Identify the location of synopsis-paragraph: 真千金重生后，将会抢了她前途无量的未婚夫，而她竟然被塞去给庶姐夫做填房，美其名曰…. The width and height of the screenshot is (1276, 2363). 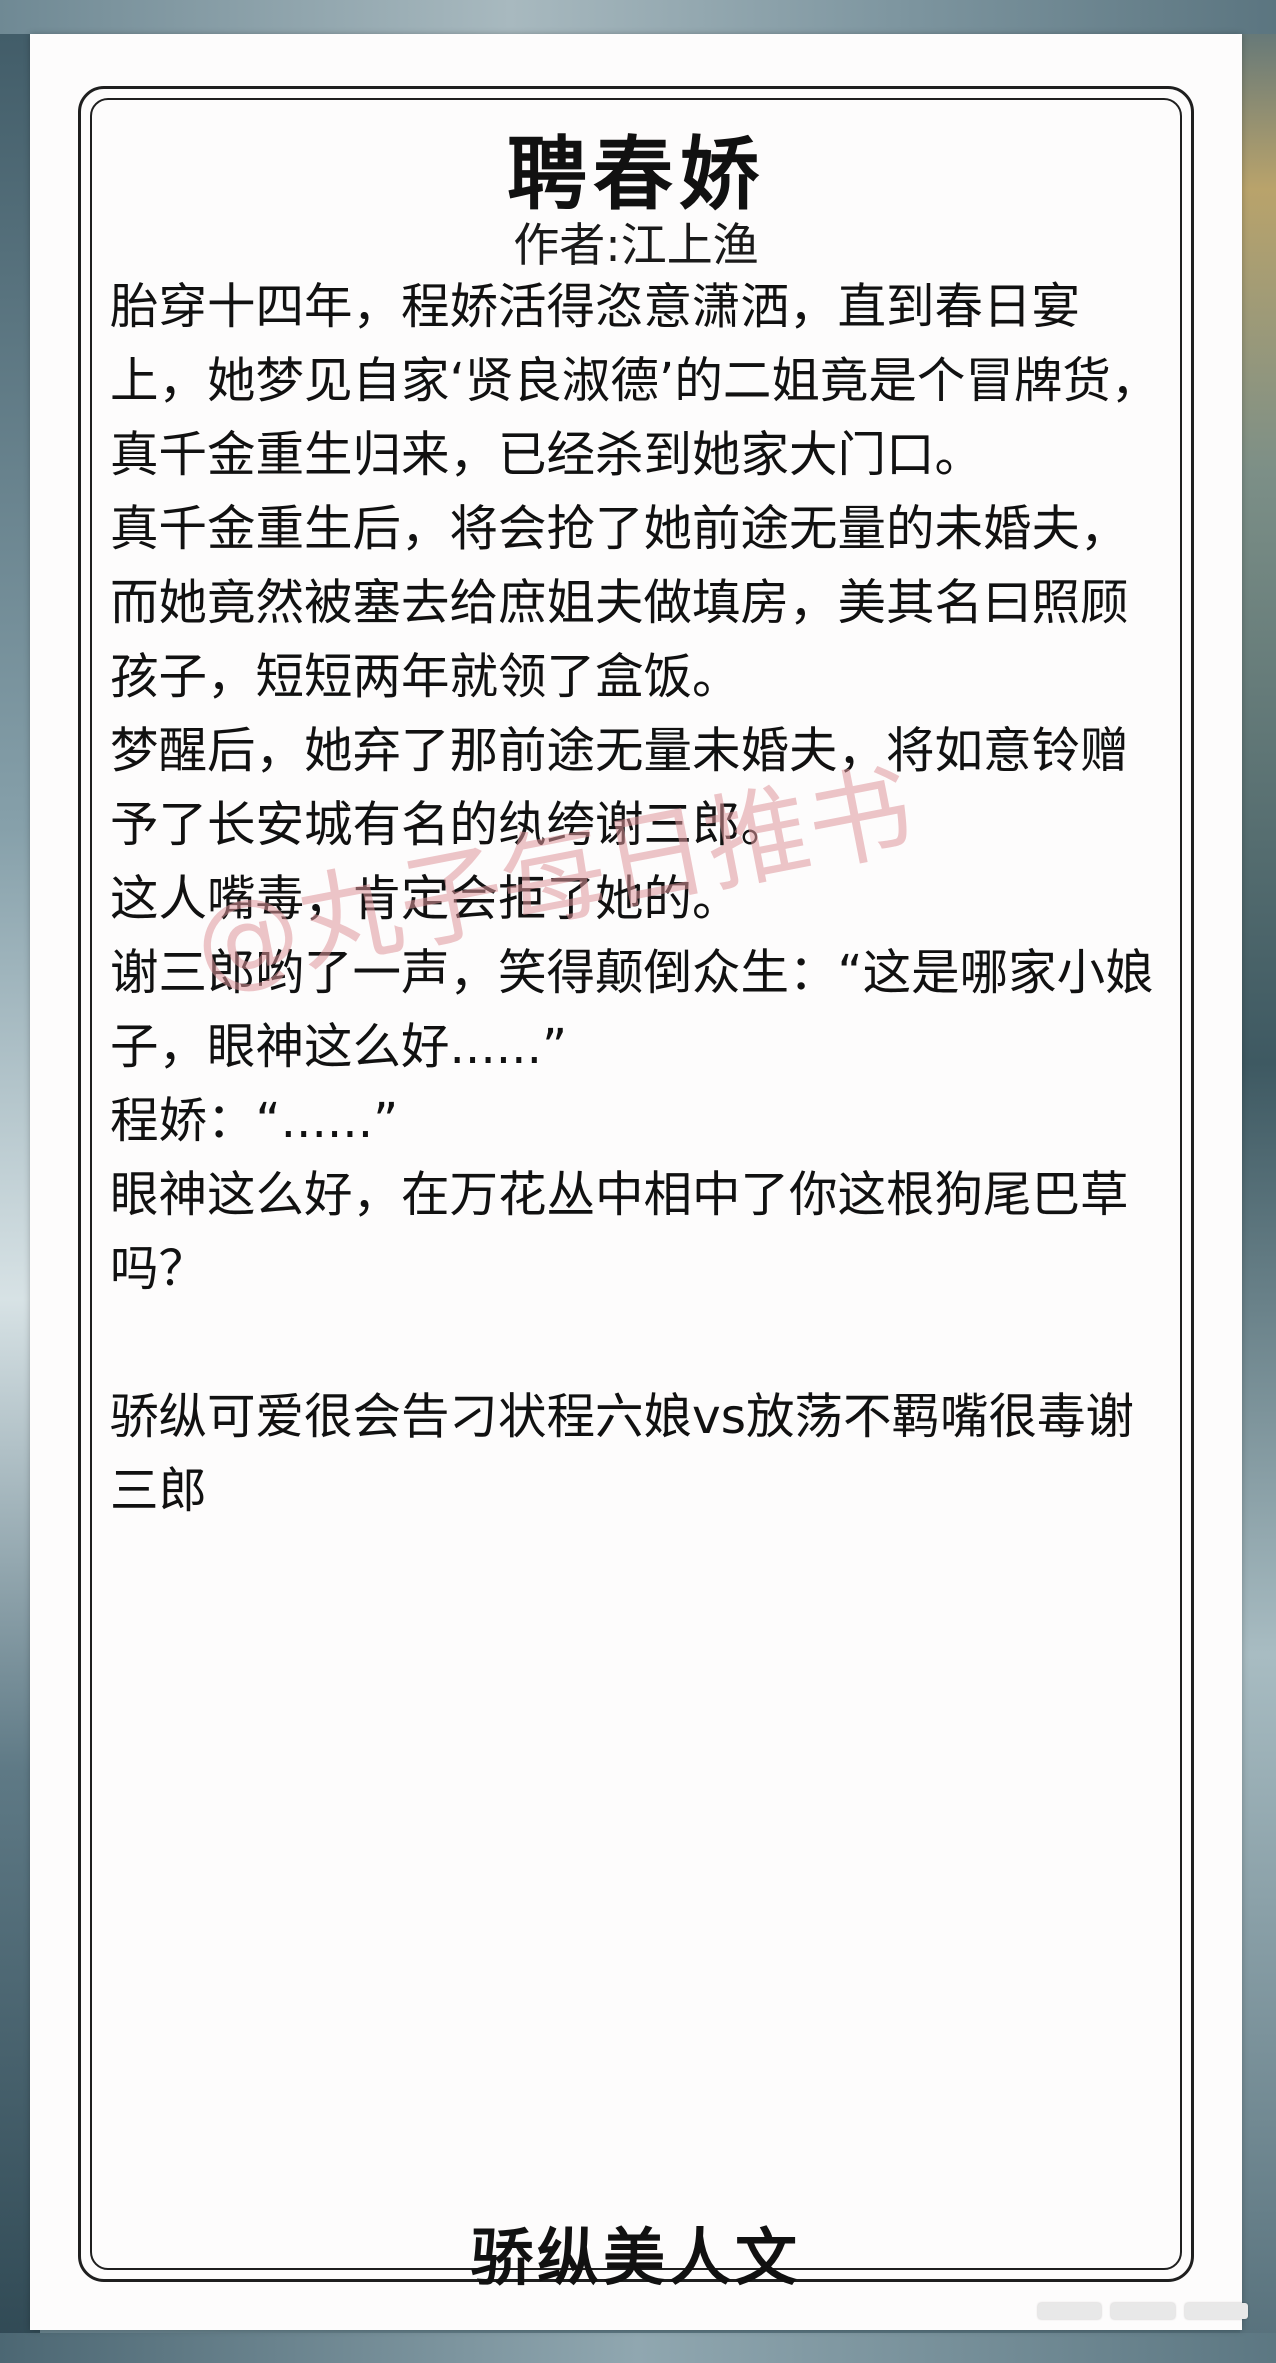
(619, 603).